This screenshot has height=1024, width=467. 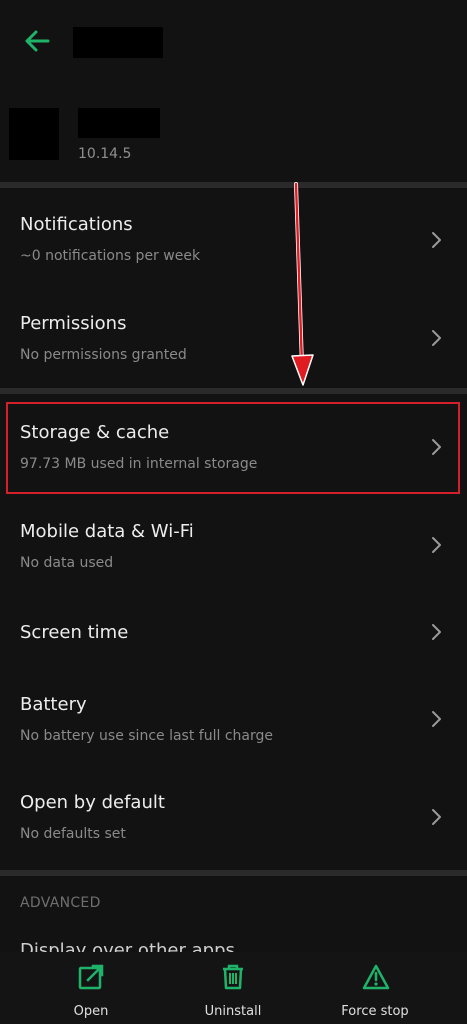 What do you see at coordinates (233, 239) in the screenshot?
I see `settings-item-notifications: Notifications ~0 notifications per week` at bounding box center [233, 239].